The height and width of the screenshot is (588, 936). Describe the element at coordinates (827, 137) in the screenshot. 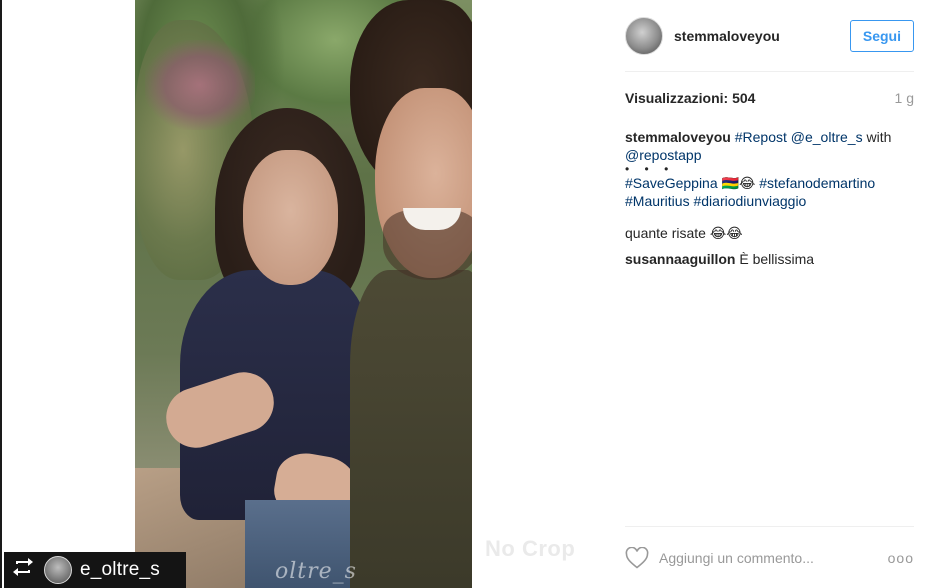

I see `mention-e-oltre-s: @e_oltre_s` at that location.